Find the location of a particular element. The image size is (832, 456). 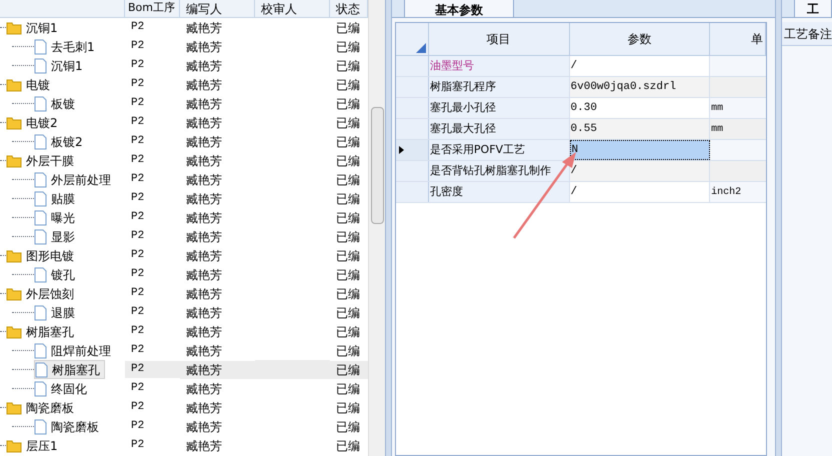

value-field: 0.30 is located at coordinates (640, 108).